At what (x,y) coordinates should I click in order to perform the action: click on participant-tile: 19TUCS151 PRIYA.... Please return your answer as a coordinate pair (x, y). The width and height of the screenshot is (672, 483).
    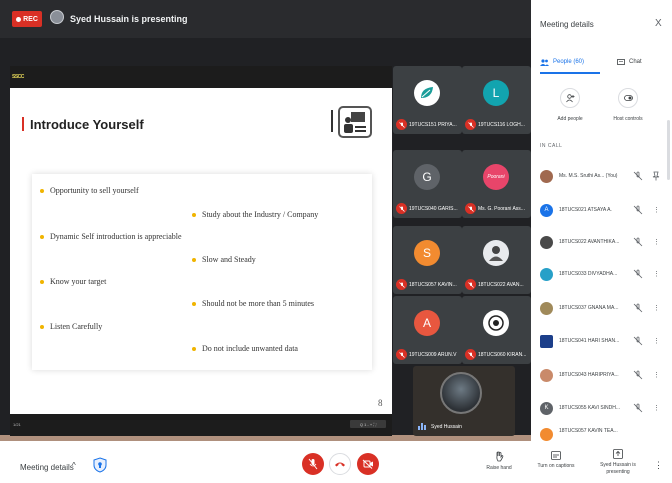
    Looking at the image, I should click on (427, 100).